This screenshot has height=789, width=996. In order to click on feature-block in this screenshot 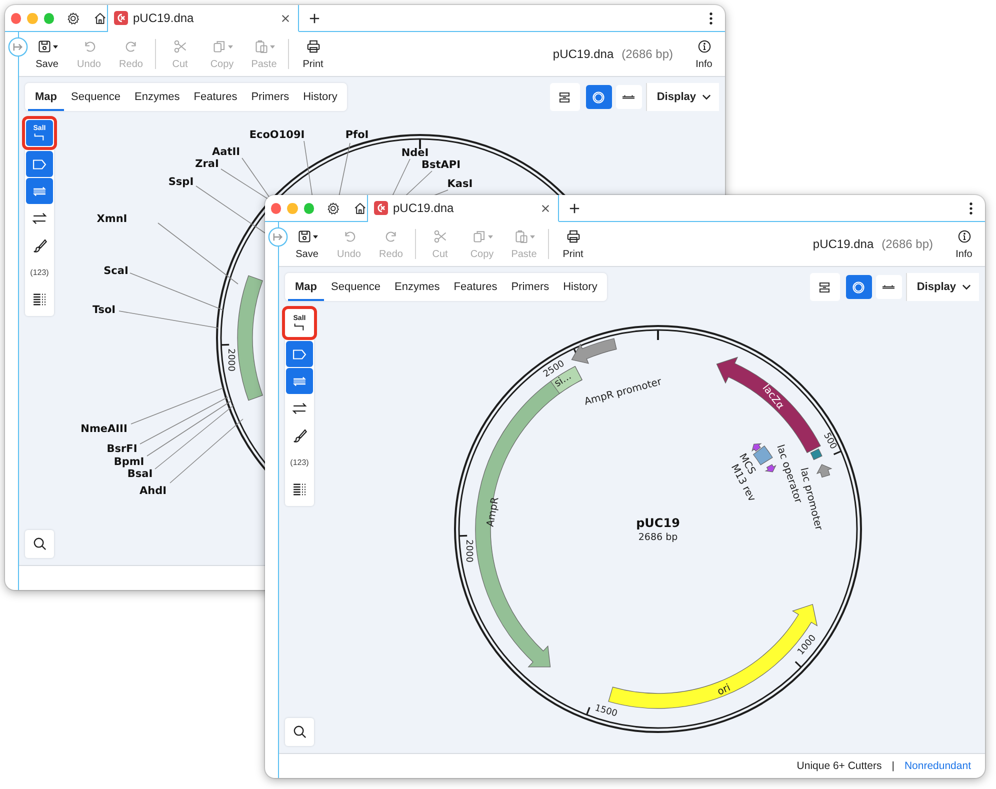, I will do `click(816, 454)`.